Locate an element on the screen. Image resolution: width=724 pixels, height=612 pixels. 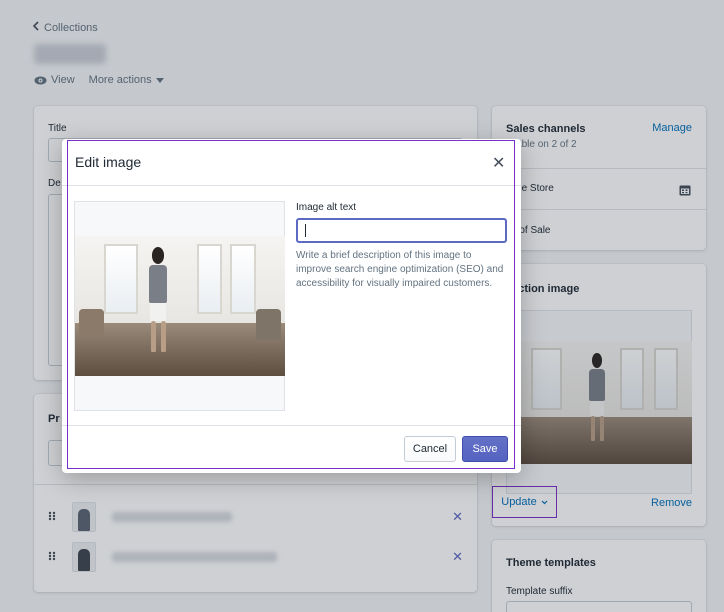
modal-title: Edit image is located at coordinates (108, 162).